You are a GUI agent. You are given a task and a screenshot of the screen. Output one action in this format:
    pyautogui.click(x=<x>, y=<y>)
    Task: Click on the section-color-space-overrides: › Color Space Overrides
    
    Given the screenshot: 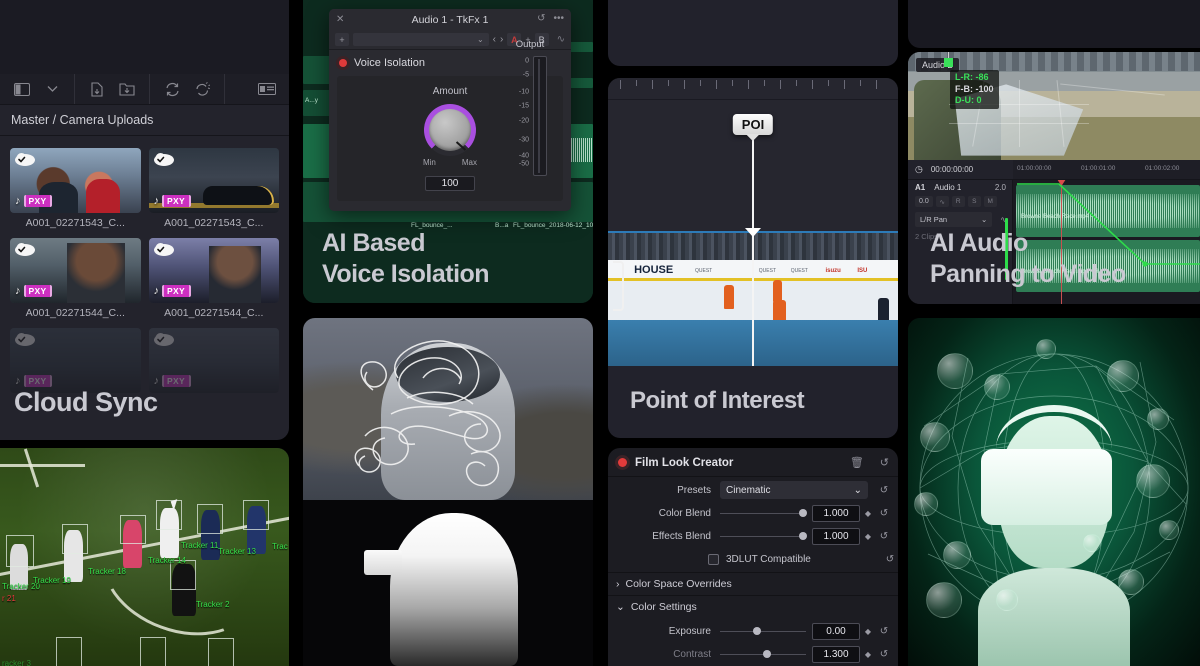 What is the action you would take?
    pyautogui.click(x=753, y=583)
    